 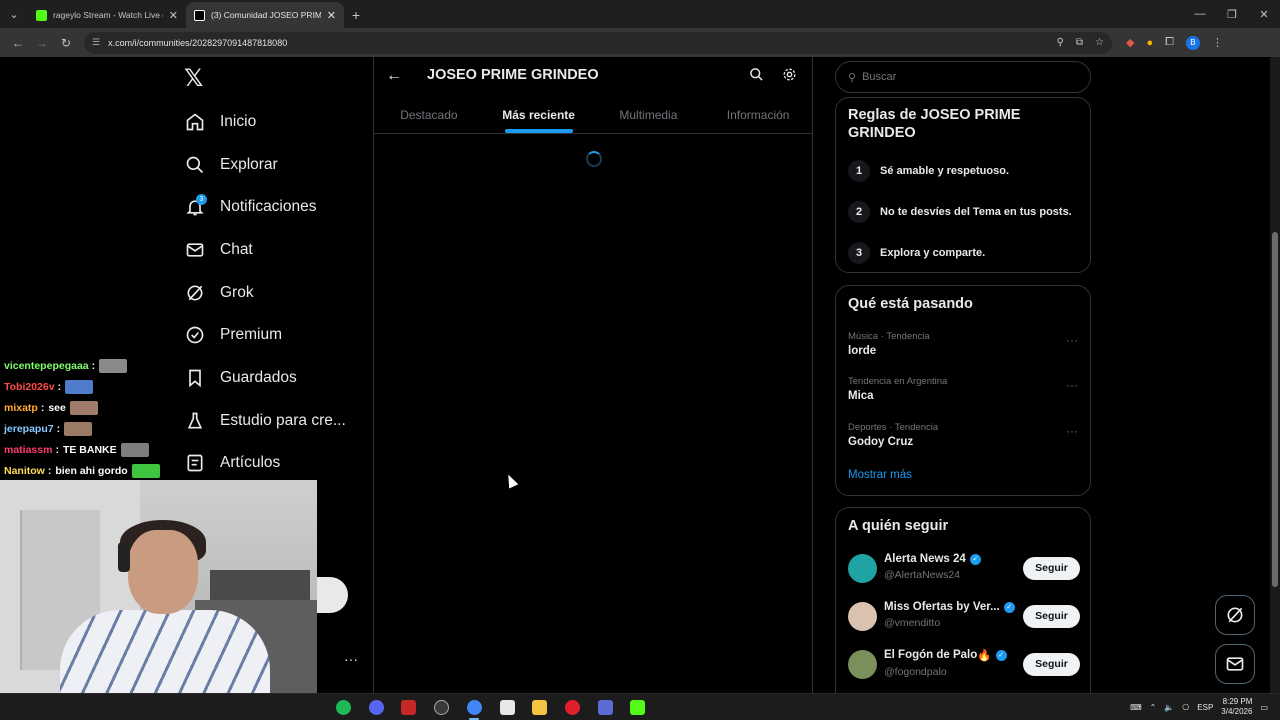 I want to click on creator-studio-icon, so click(x=195, y=421).